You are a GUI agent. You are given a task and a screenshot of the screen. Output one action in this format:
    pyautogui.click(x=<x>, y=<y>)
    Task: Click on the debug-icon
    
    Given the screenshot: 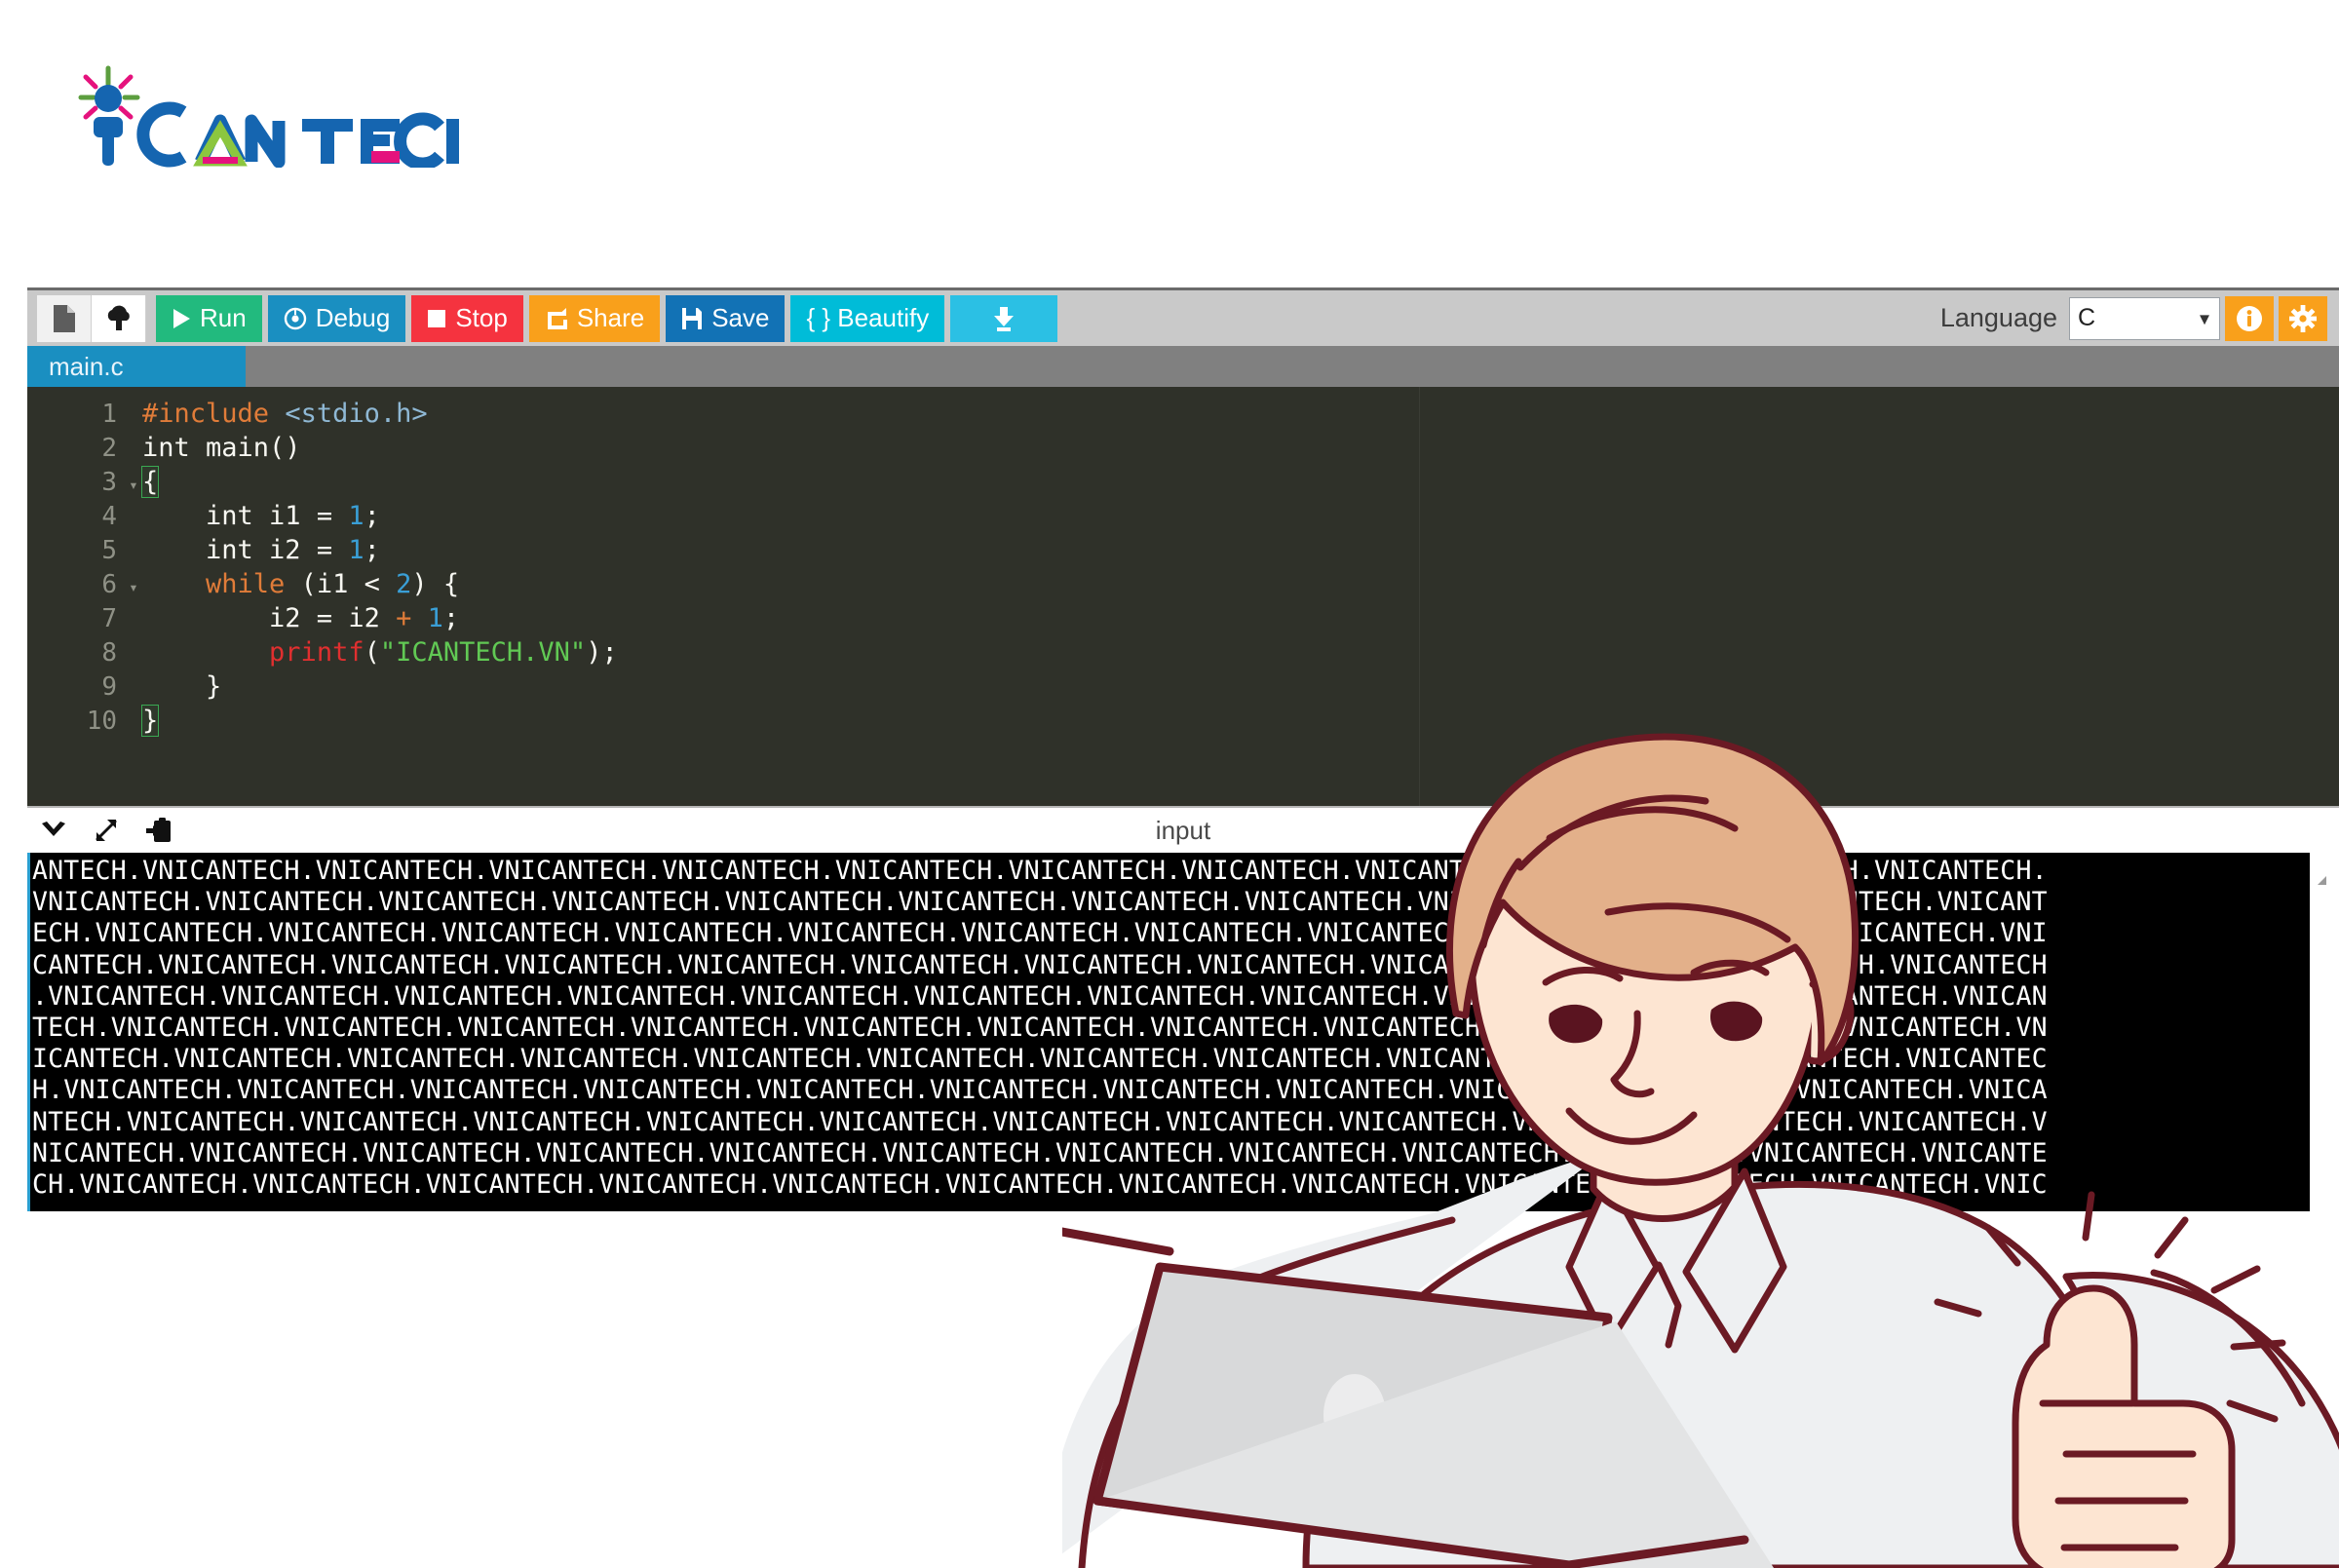 What is the action you would take?
    pyautogui.click(x=295, y=318)
    